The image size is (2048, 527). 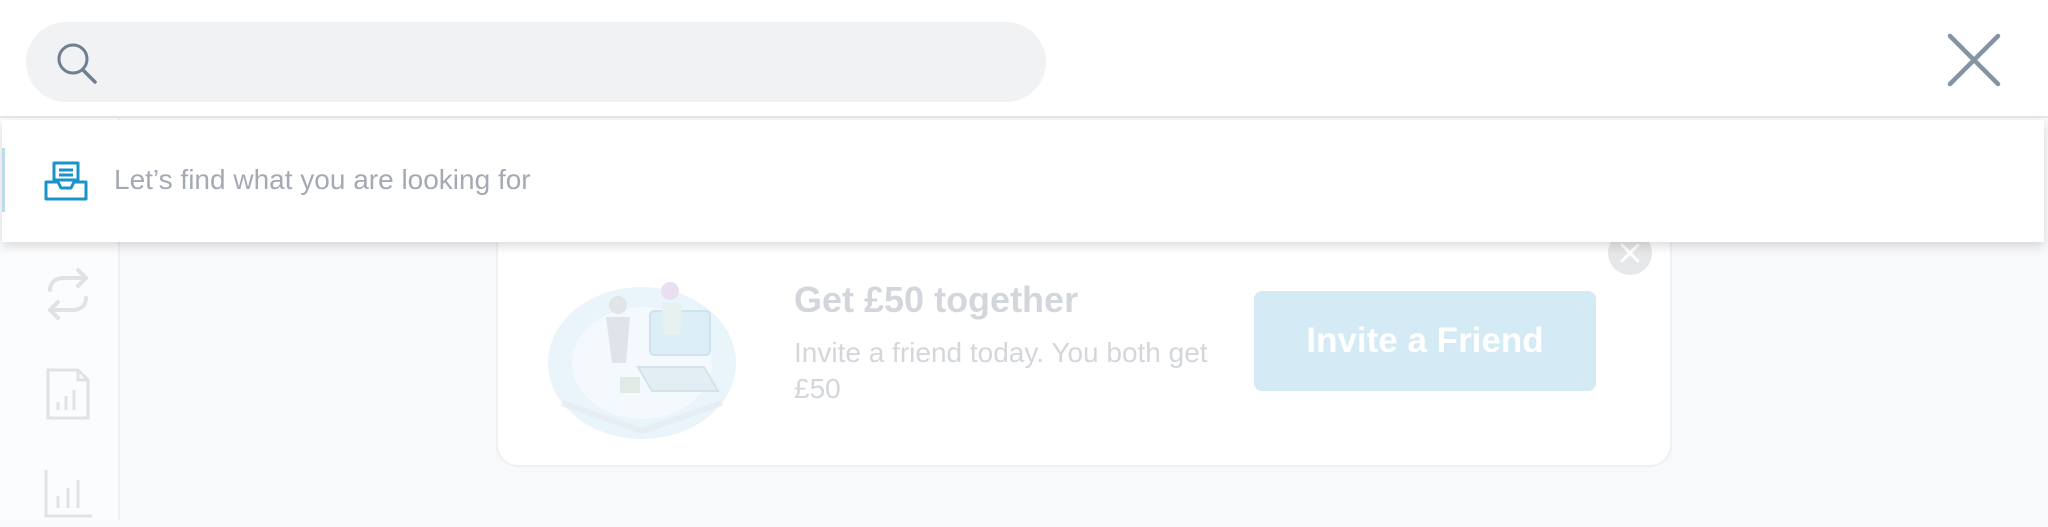 I want to click on handshake-illustration, so click(x=642, y=361).